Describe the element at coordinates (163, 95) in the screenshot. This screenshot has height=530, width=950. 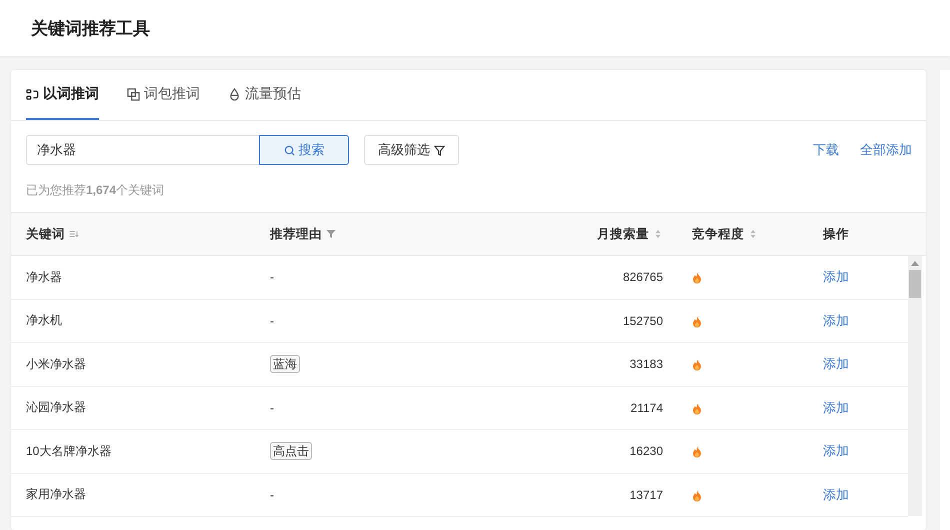
I see `tab: 词包推词` at that location.